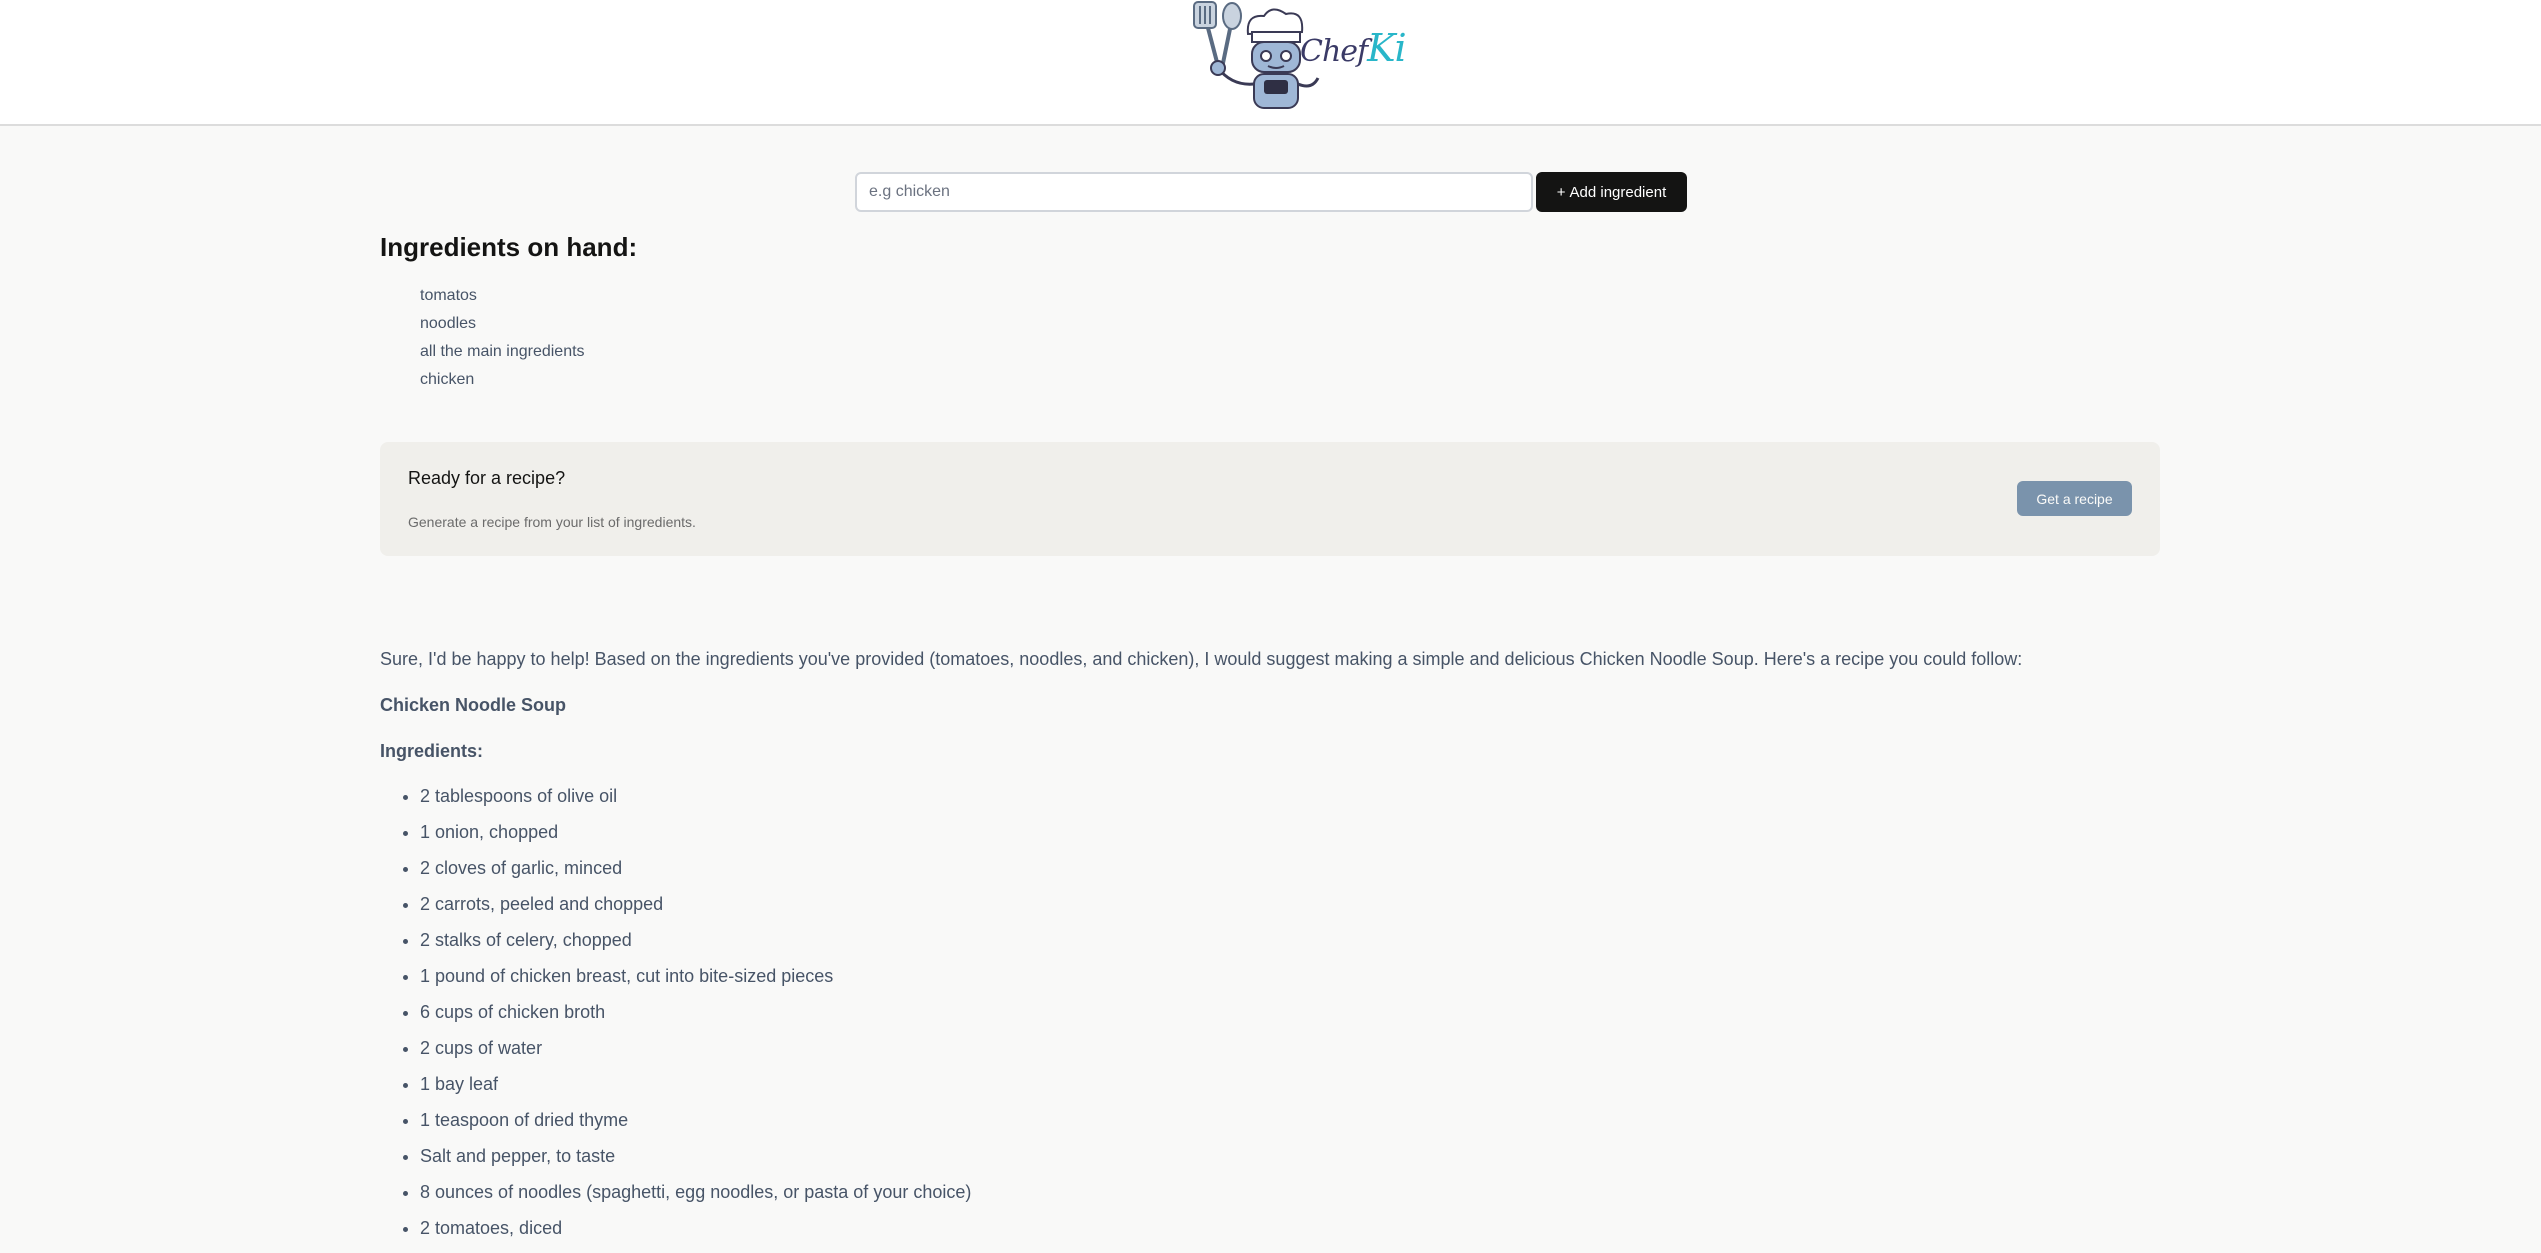  Describe the element at coordinates (1300, 796) in the screenshot. I see `list-item: 2 tablespoons of olive oil` at that location.